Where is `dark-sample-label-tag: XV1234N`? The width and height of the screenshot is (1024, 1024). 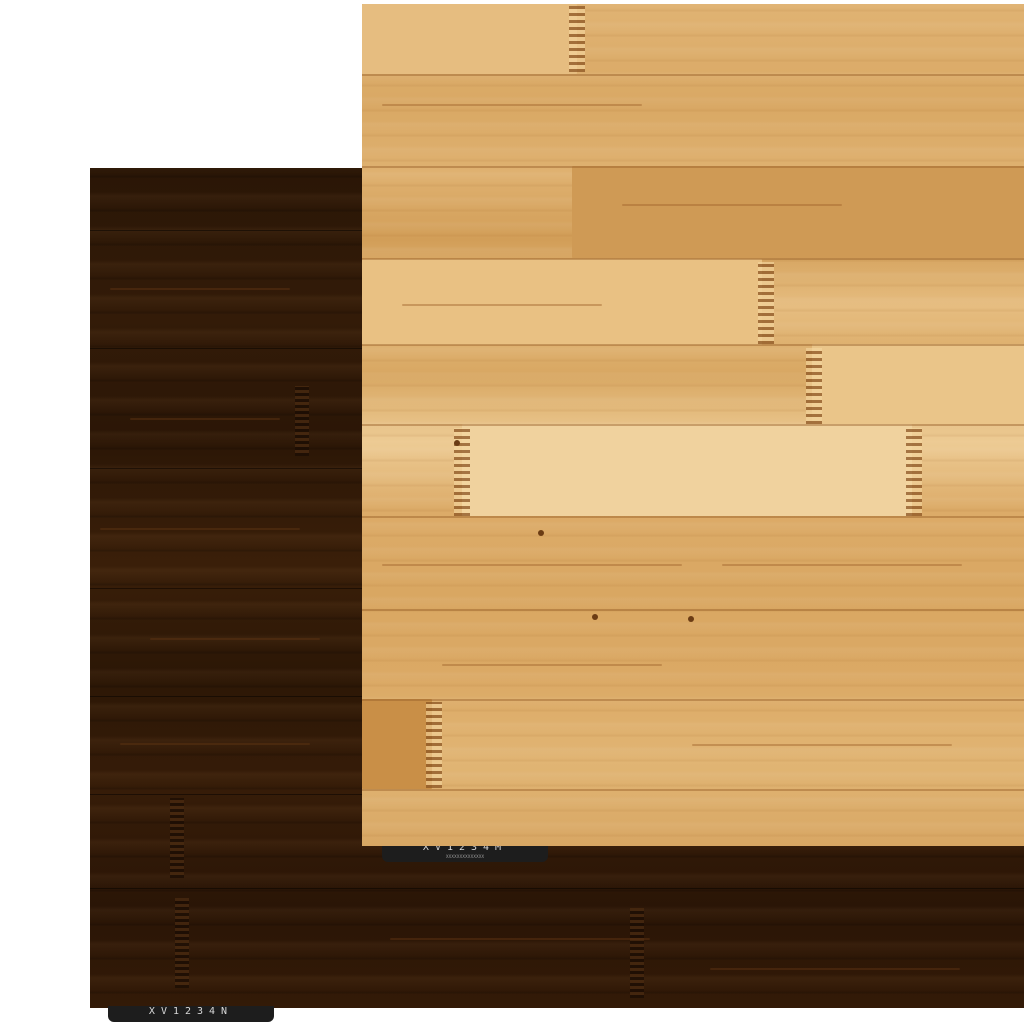
dark-sample-label-tag: XV1234N is located at coordinates (191, 1014).